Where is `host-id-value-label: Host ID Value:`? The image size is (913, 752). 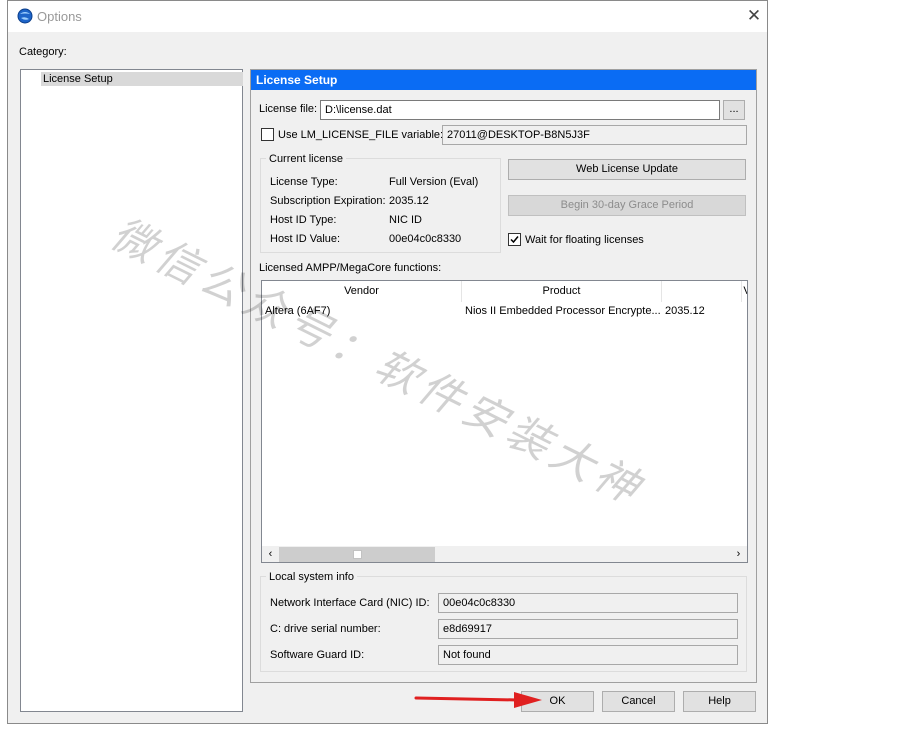 host-id-value-label: Host ID Value: is located at coordinates (305, 239).